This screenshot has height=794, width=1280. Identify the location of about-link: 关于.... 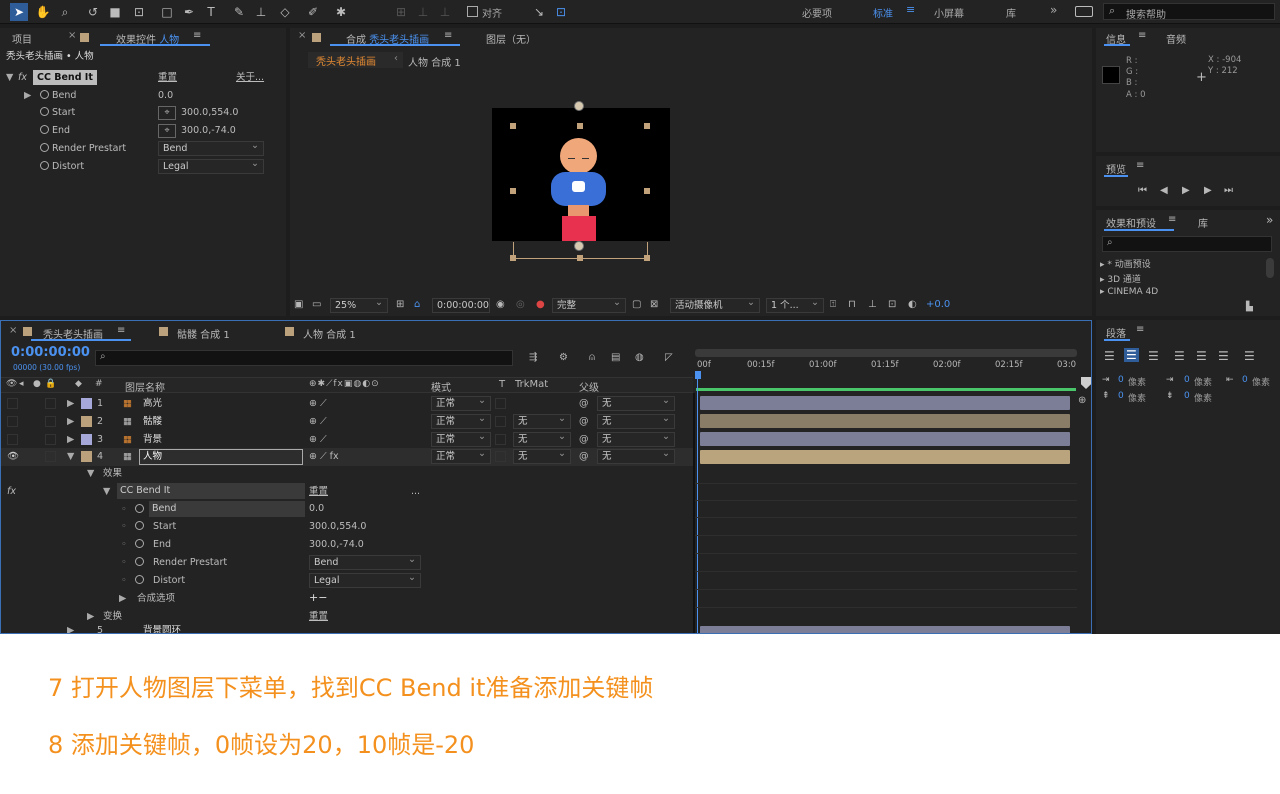
(250, 77).